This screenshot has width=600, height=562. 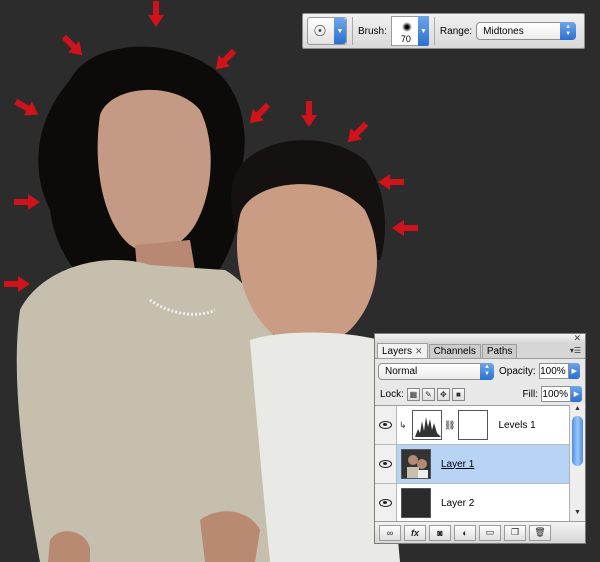 I want to click on tab-label: Channels, so click(x=454, y=351).